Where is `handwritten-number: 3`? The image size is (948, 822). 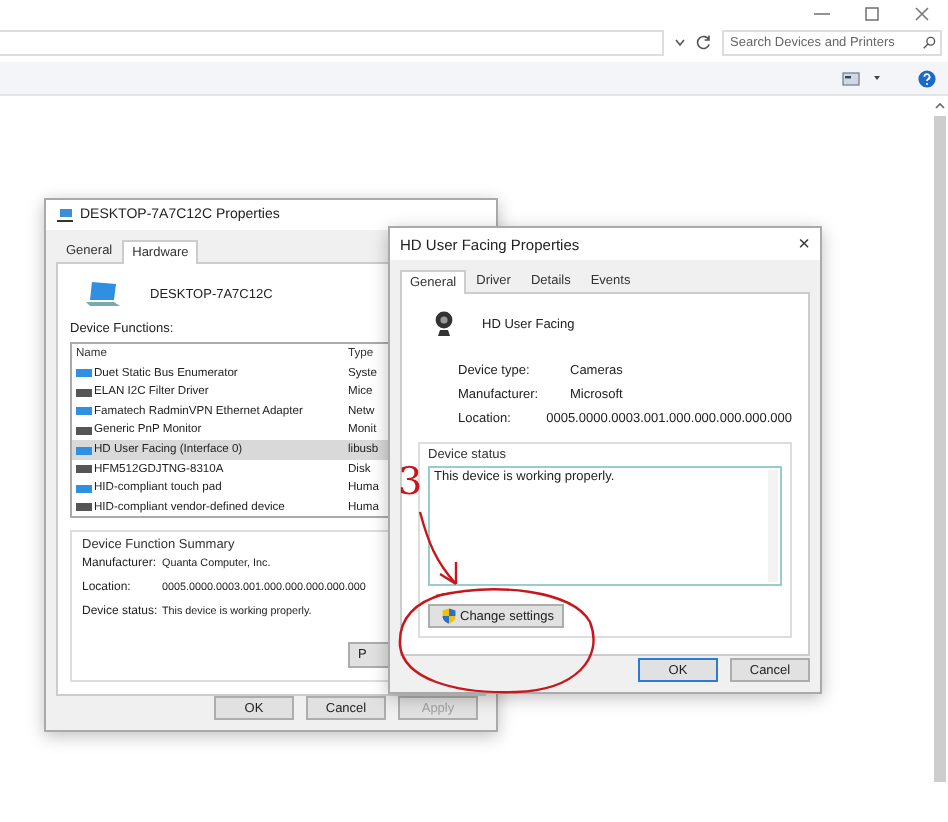 handwritten-number: 3 is located at coordinates (410, 483).